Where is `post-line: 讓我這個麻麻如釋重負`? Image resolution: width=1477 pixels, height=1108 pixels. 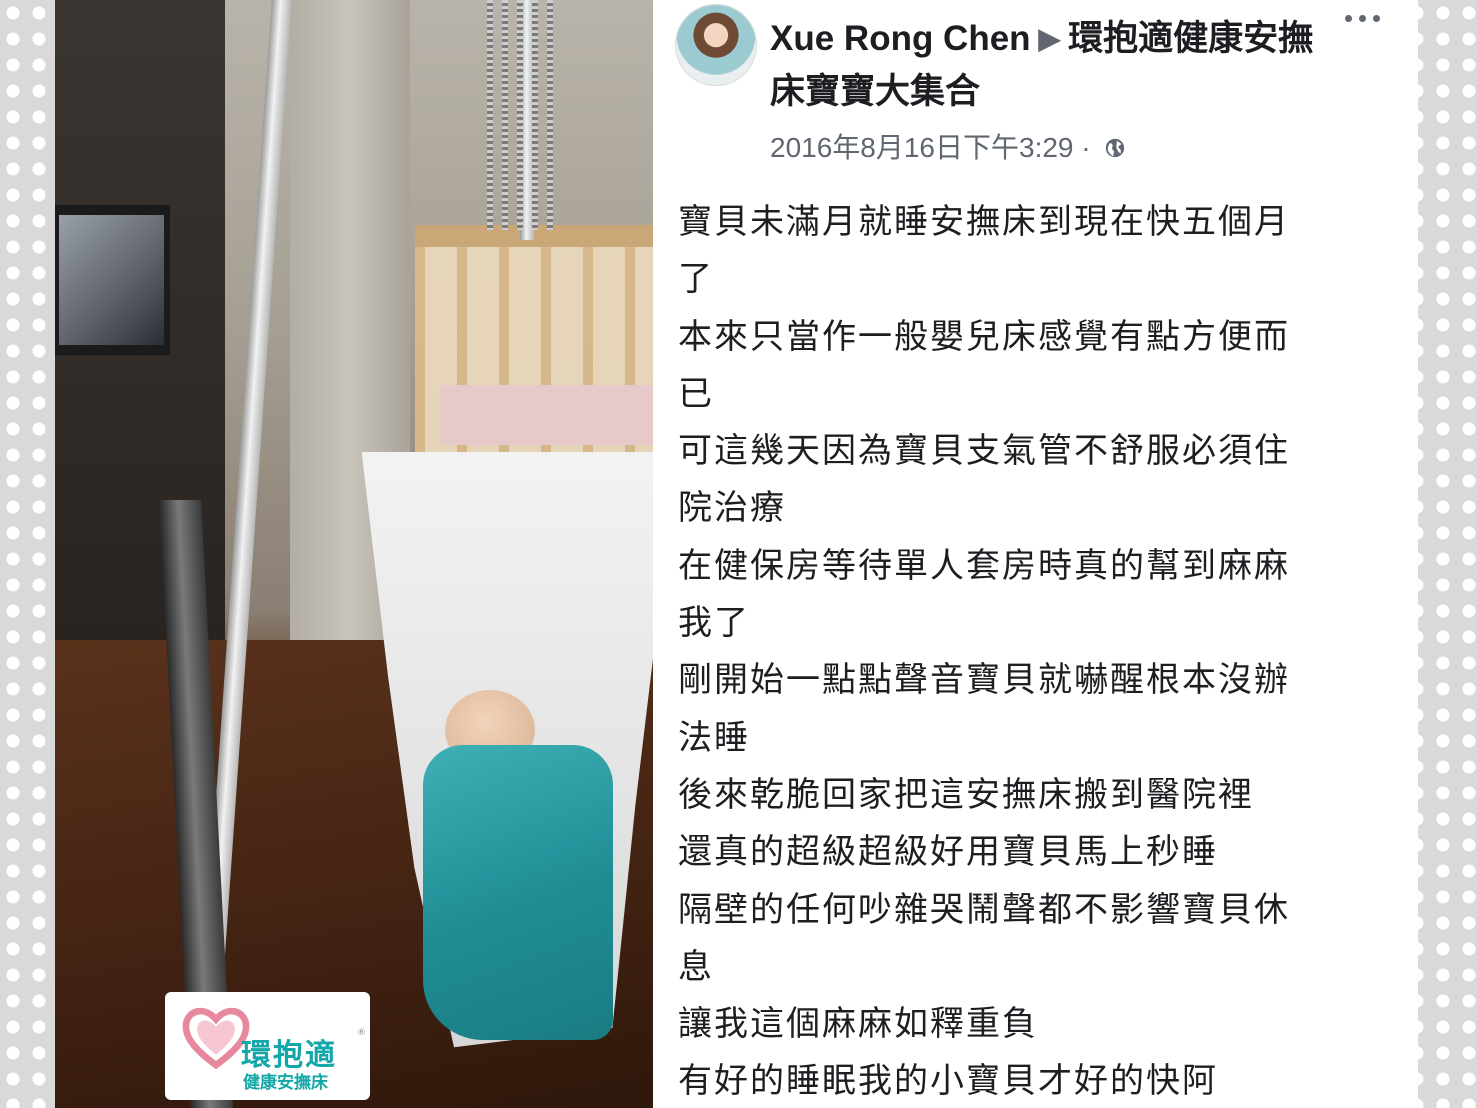
post-line: 讓我這個麻麻如釋重負 is located at coordinates (858, 1024).